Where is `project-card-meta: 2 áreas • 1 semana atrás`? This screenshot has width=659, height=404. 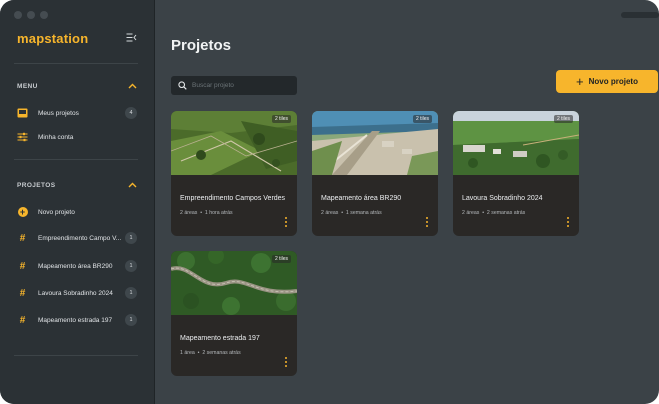 project-card-meta: 2 áreas • 1 semana atrás is located at coordinates (351, 213).